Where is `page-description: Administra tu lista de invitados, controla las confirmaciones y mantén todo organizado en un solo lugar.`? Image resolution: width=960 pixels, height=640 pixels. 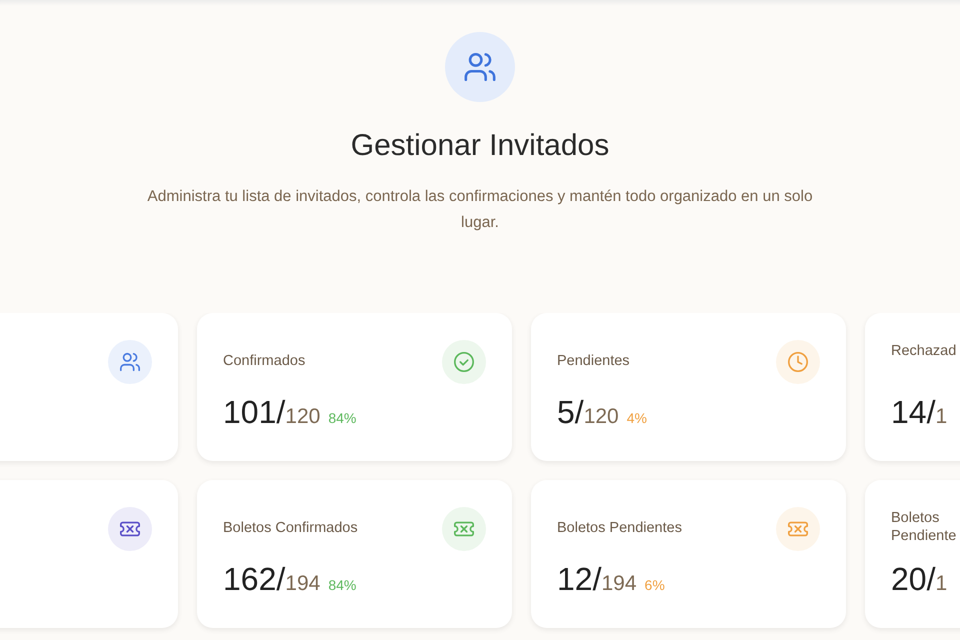
page-description: Administra tu lista de invitados, controla las confirmaciones y mantén todo organizado en un solo lugar. is located at coordinates (480, 210).